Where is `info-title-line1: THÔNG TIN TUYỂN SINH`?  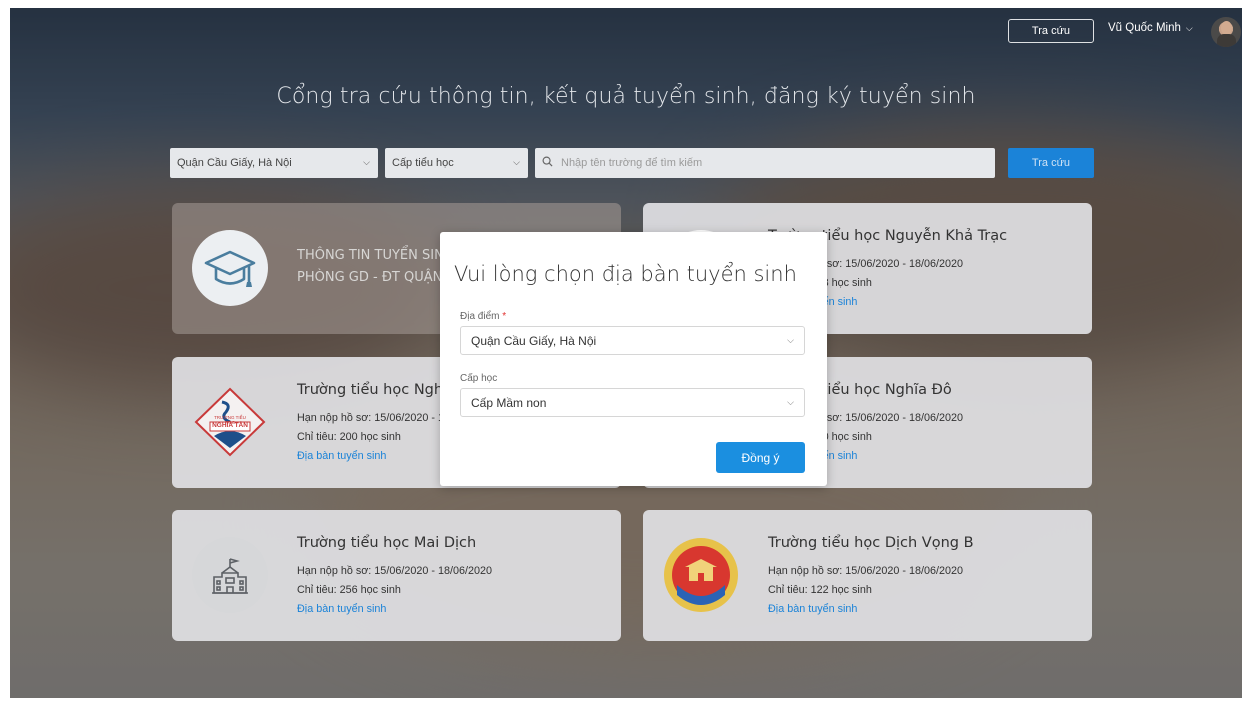 info-title-line1: THÔNG TIN TUYỂN SINH is located at coordinates (375, 255).